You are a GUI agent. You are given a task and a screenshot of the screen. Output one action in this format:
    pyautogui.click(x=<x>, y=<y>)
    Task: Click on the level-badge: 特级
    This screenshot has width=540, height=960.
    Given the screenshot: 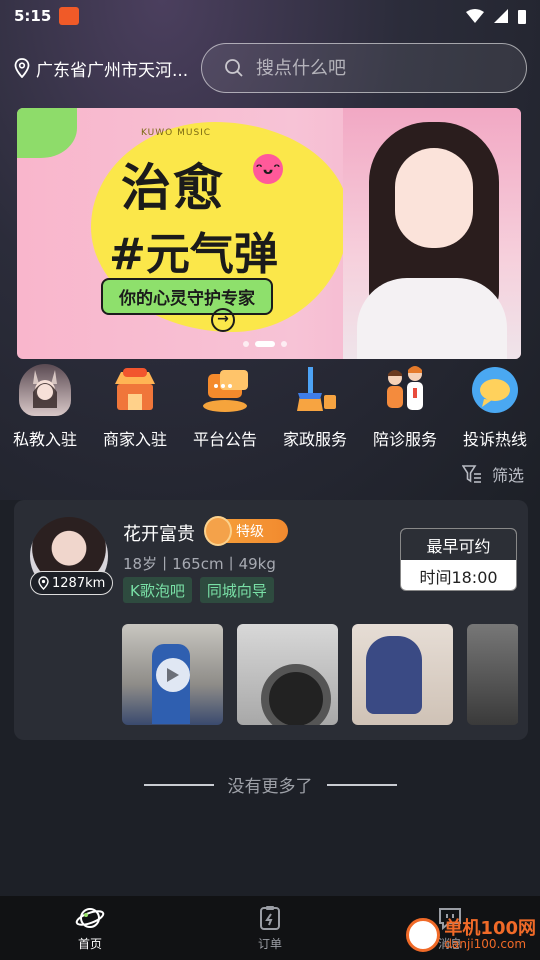 What is the action you would take?
    pyautogui.click(x=246, y=531)
    